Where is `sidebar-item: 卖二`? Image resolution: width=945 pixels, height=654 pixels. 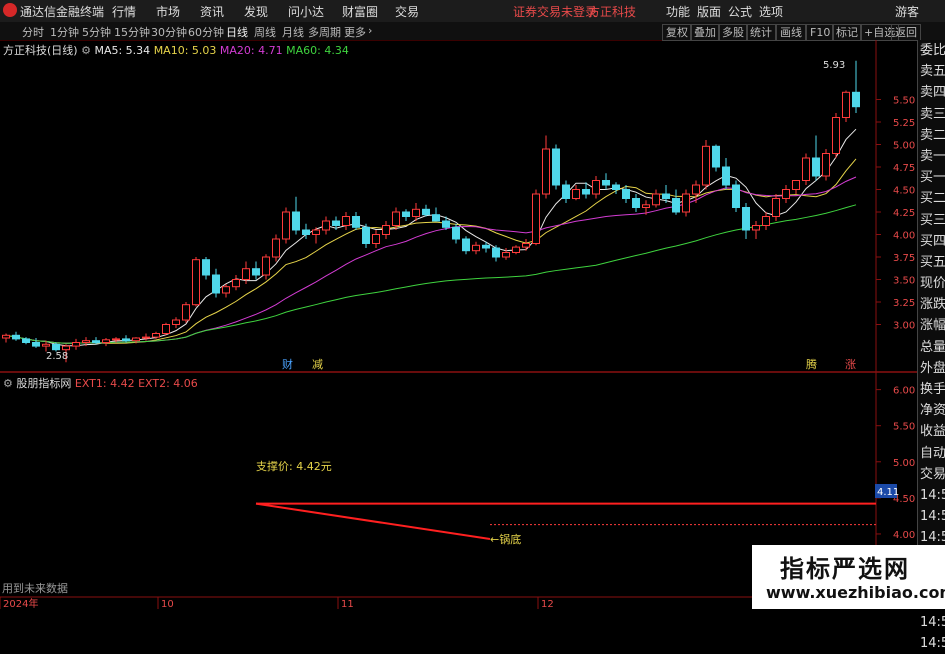 sidebar-item: 卖二 is located at coordinates (931, 135).